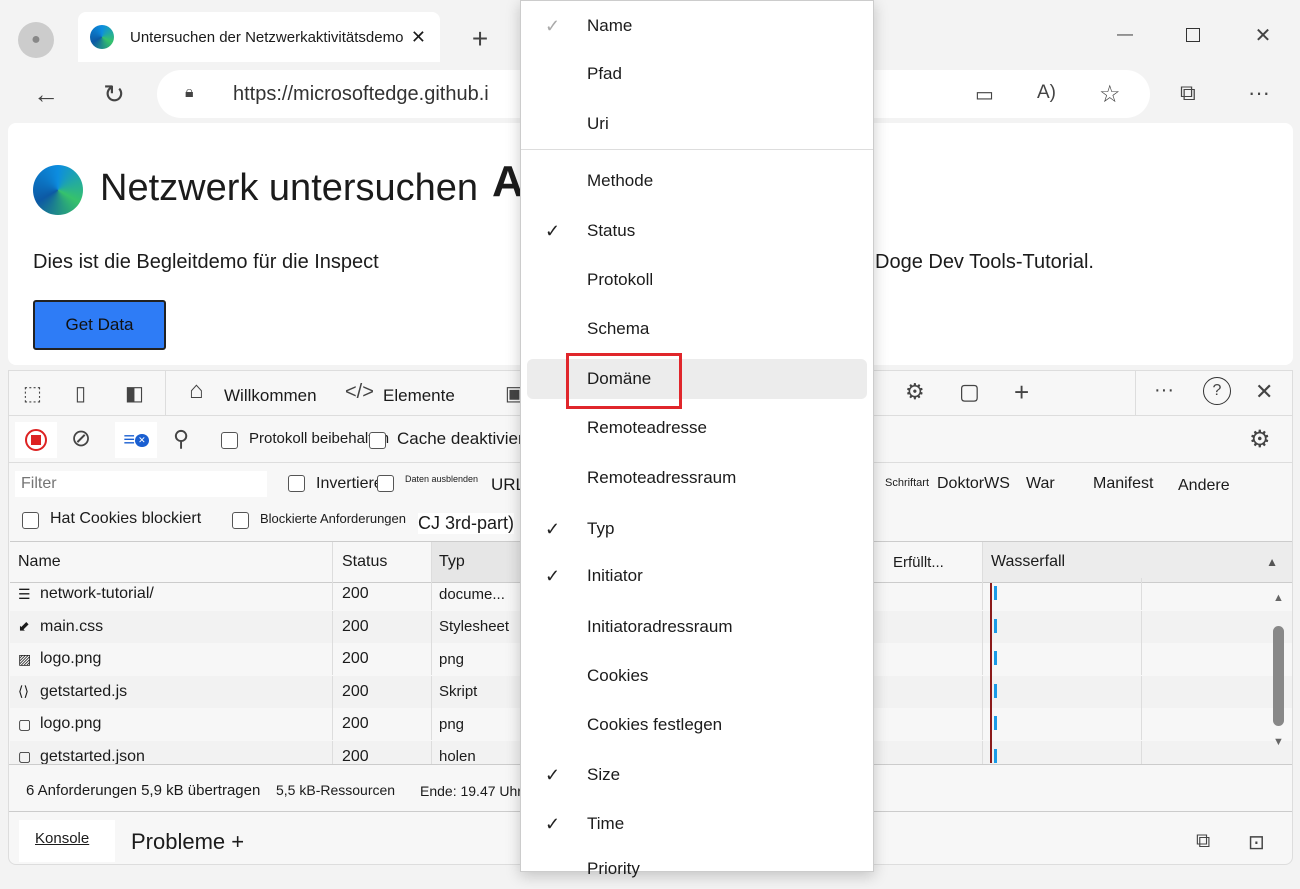 The height and width of the screenshot is (889, 1300). What do you see at coordinates (697, 381) in the screenshot?
I see `menu-item-domäne: Domäne` at bounding box center [697, 381].